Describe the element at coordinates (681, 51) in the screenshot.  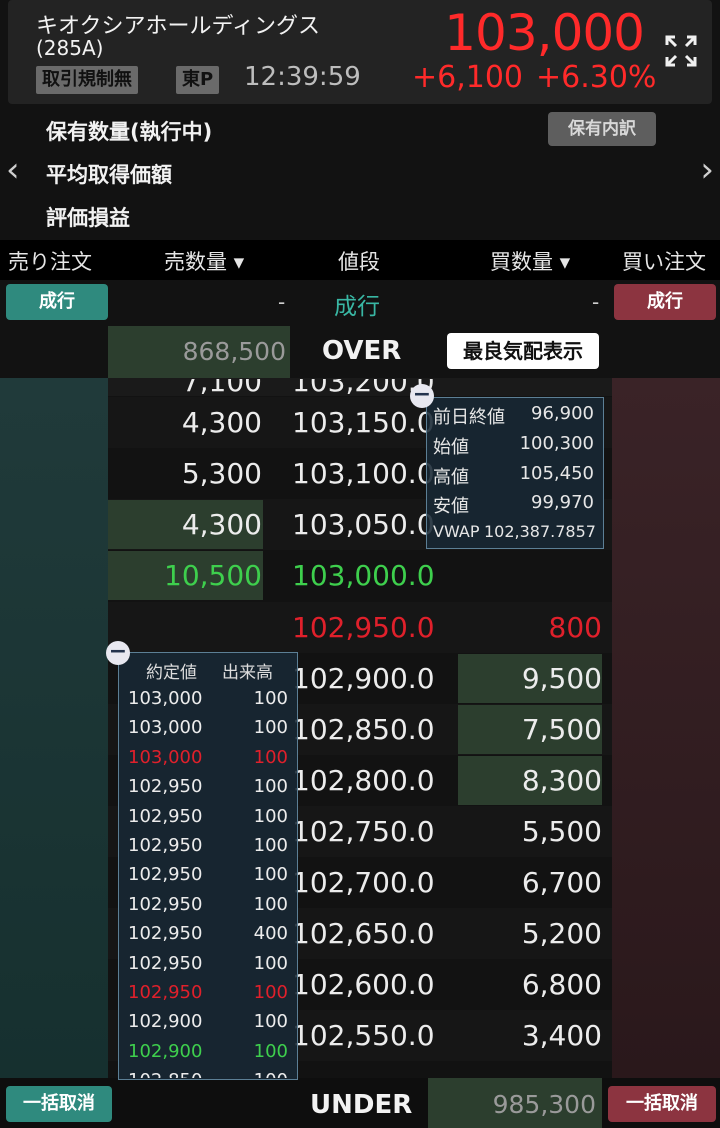
I see `expand-icon` at that location.